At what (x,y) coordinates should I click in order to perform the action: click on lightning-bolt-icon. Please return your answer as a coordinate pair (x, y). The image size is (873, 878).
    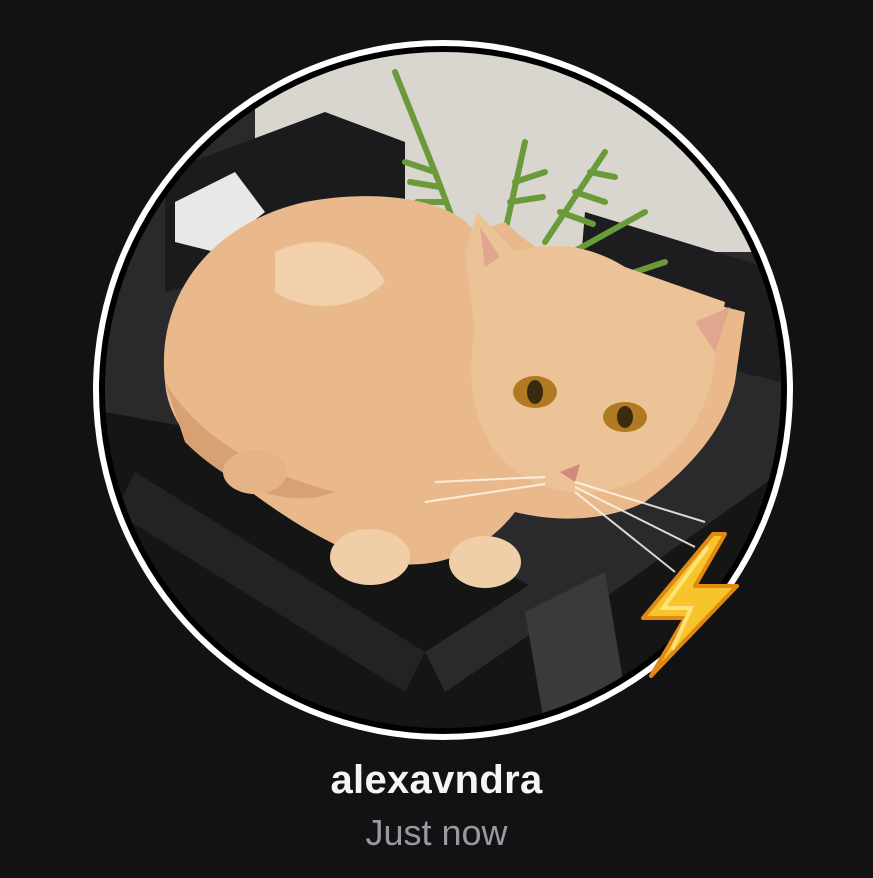
    Looking at the image, I should click on (689, 605).